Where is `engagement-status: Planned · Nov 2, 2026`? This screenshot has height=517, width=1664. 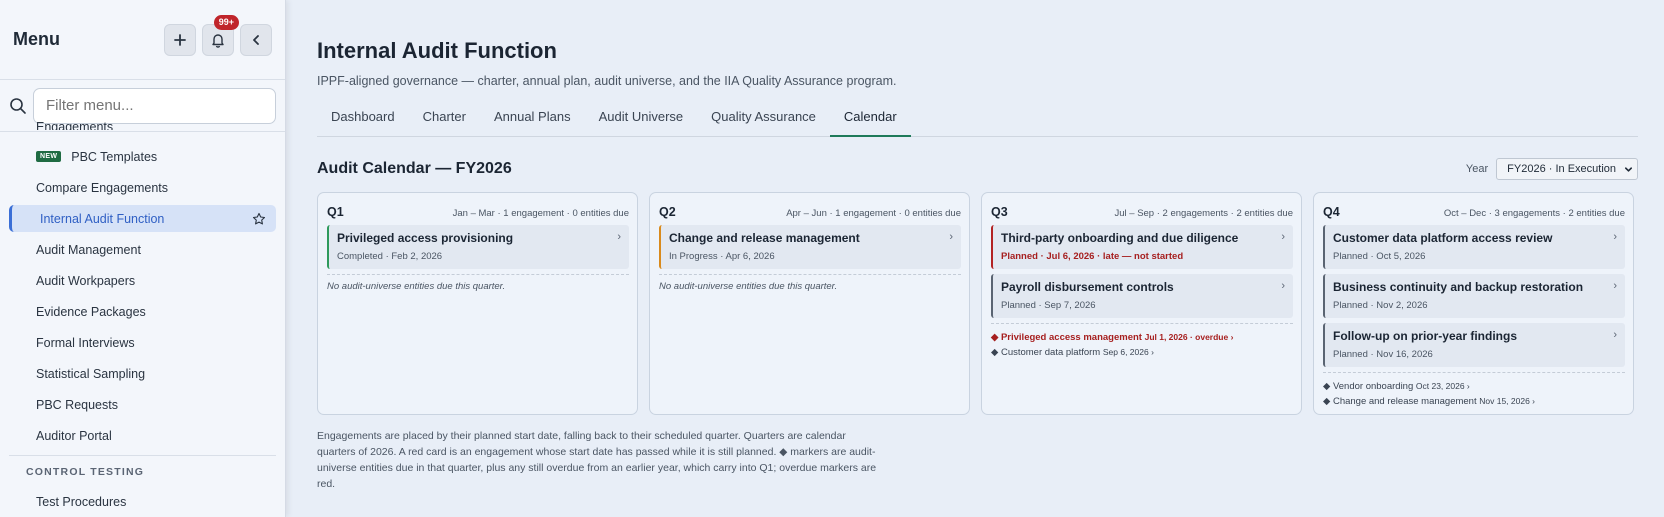
engagement-status: Planned · Nov 2, 2026 is located at coordinates (1380, 305).